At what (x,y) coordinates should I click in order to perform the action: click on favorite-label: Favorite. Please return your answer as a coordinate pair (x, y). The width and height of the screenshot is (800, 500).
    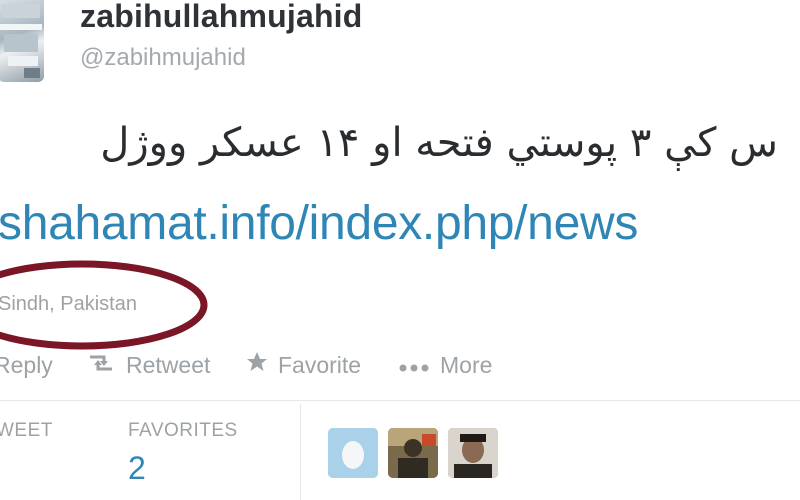
    Looking at the image, I should click on (320, 364).